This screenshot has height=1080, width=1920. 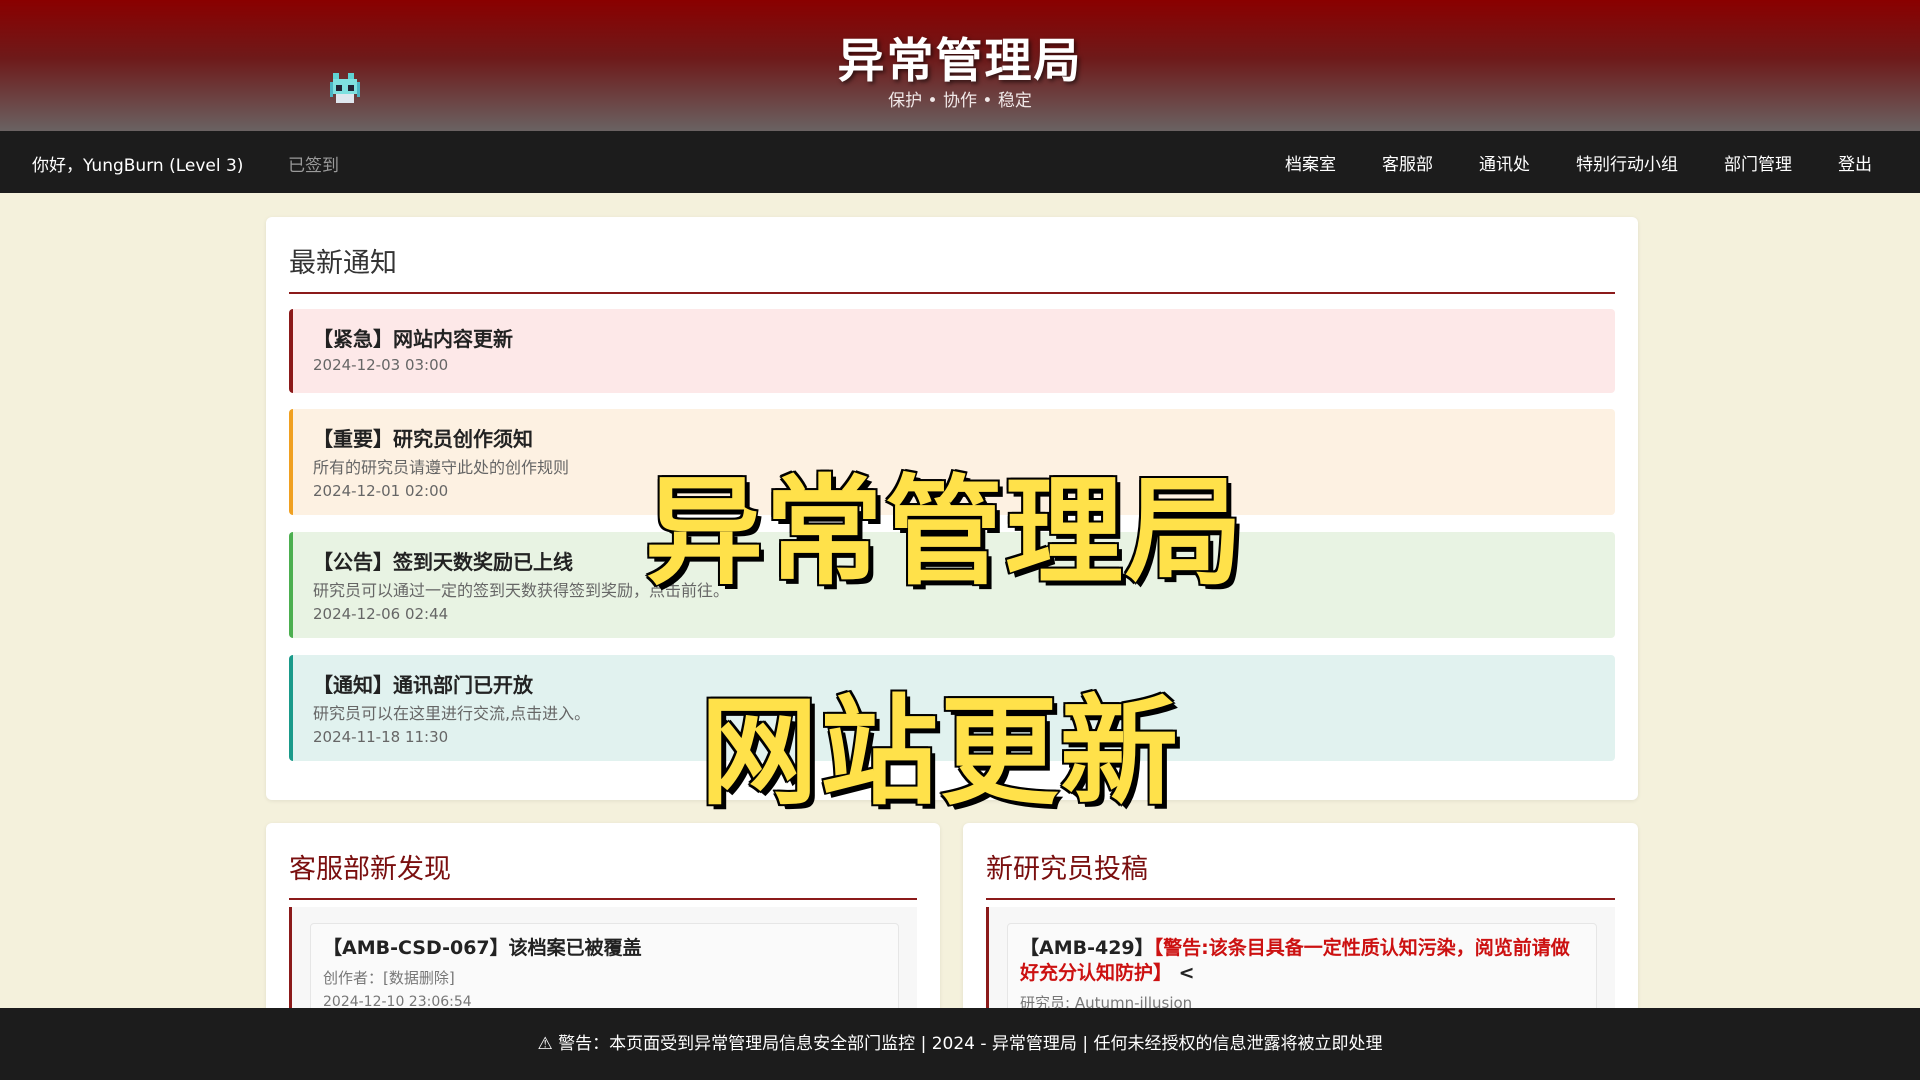 I want to click on customer-service-heading: 客服部新发现, so click(x=603, y=873).